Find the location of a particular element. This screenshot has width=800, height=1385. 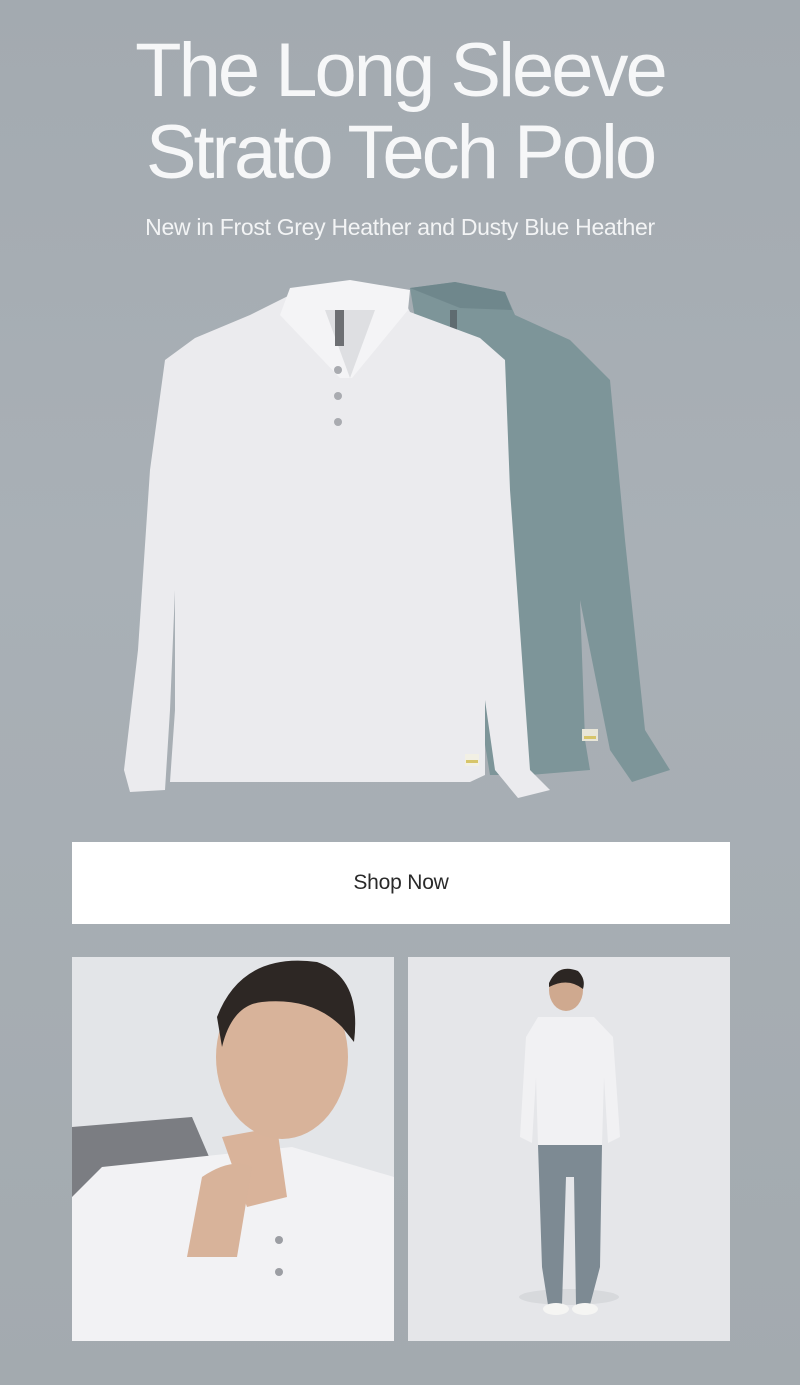

headline: The Long Sleeve Strato Tech Polo is located at coordinates (400, 112).